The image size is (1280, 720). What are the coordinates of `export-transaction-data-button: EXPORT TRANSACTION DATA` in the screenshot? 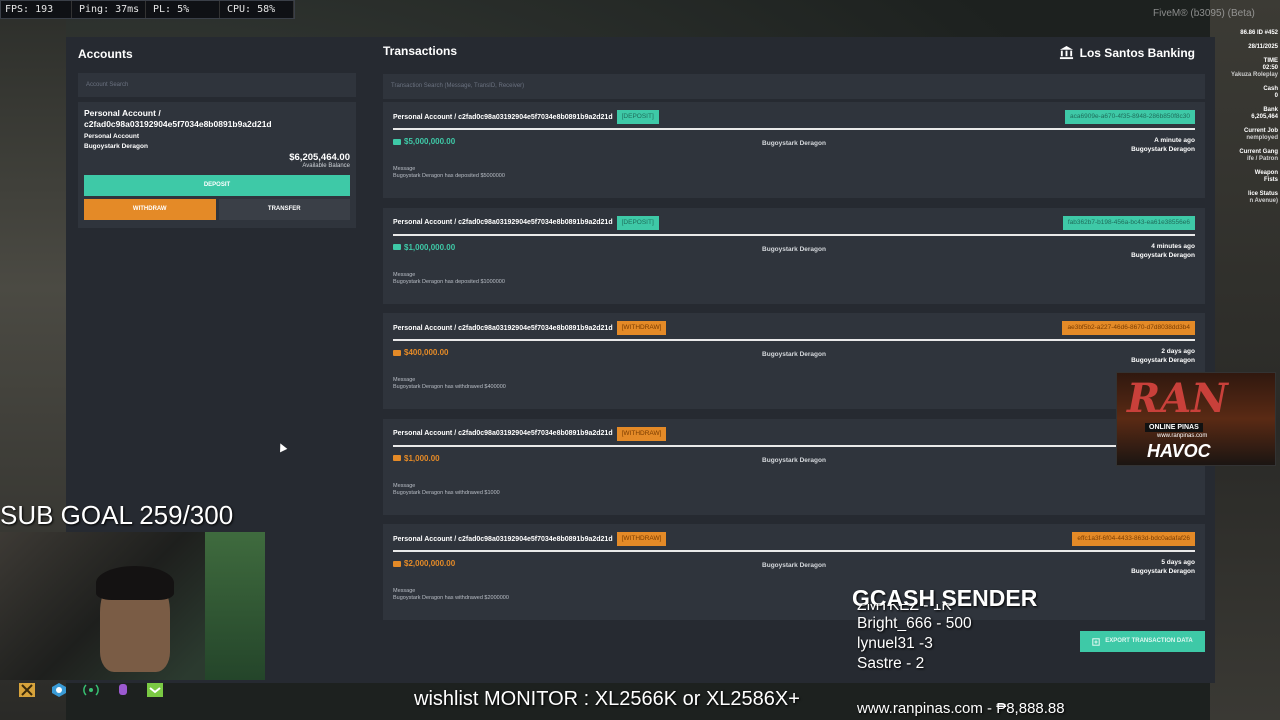 It's located at (1142, 641).